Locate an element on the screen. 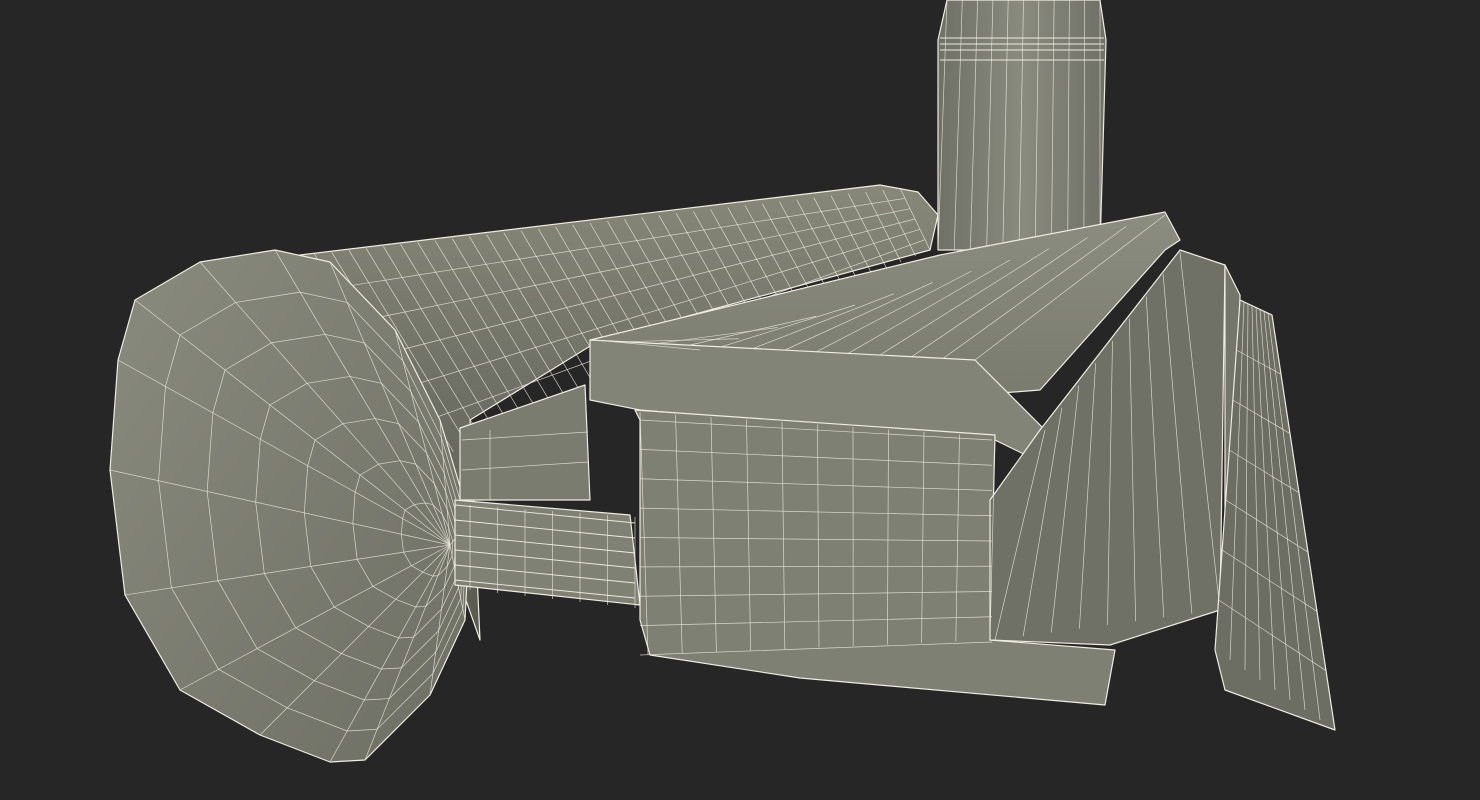 The width and height of the screenshot is (1480, 800). side-fins is located at coordinates (1275, 497).